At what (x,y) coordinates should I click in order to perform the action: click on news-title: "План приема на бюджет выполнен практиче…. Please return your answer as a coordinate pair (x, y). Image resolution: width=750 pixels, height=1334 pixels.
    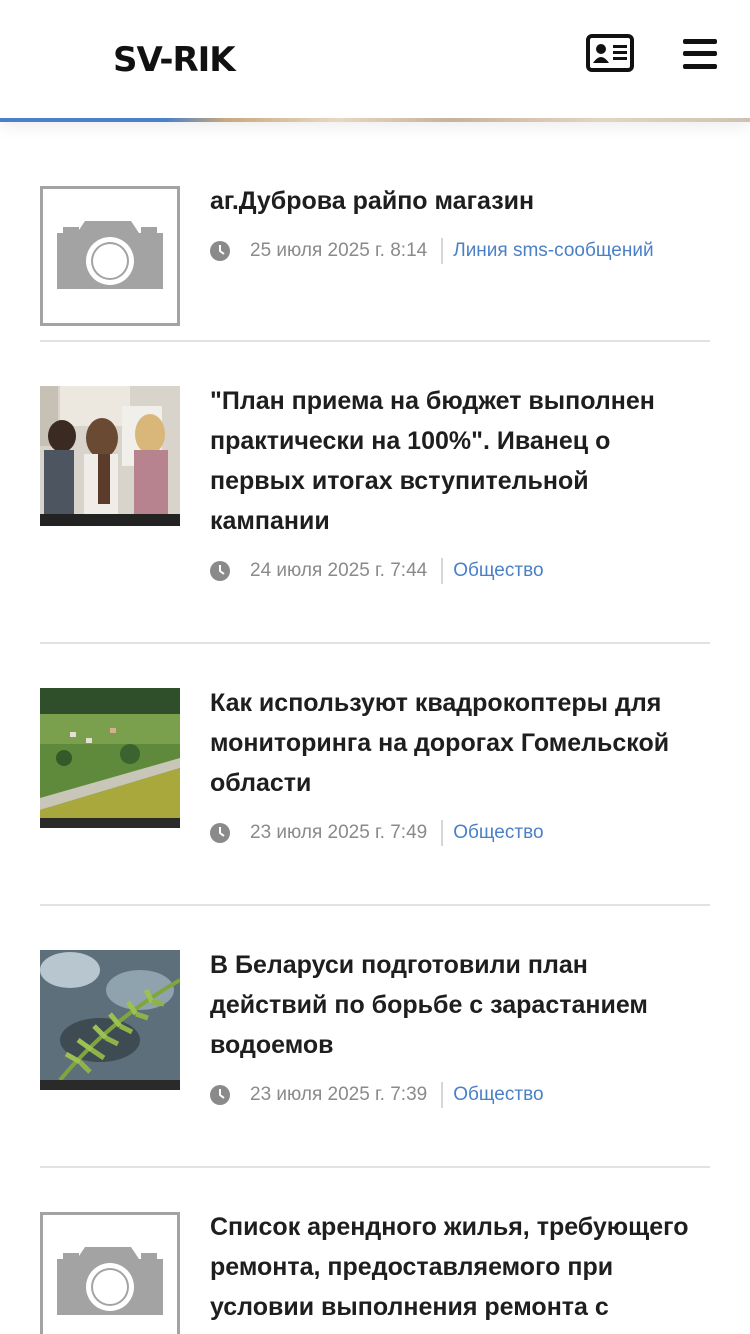
    Looking at the image, I should click on (460, 461).